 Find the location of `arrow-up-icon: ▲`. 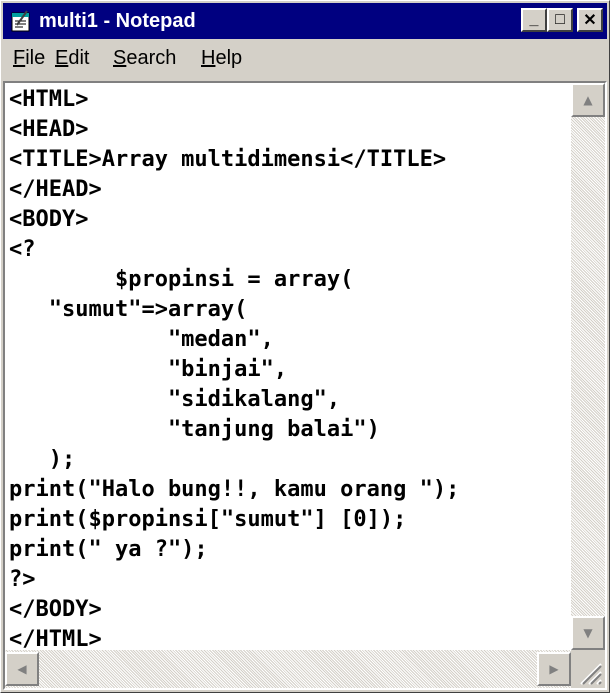

arrow-up-icon: ▲ is located at coordinates (588, 100).